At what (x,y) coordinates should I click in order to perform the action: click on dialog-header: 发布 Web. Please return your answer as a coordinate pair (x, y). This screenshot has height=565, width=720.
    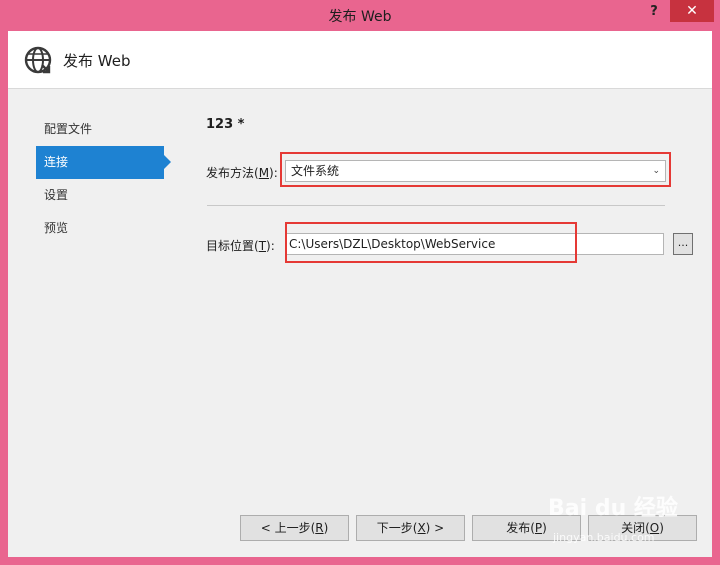
    Looking at the image, I should click on (360, 60).